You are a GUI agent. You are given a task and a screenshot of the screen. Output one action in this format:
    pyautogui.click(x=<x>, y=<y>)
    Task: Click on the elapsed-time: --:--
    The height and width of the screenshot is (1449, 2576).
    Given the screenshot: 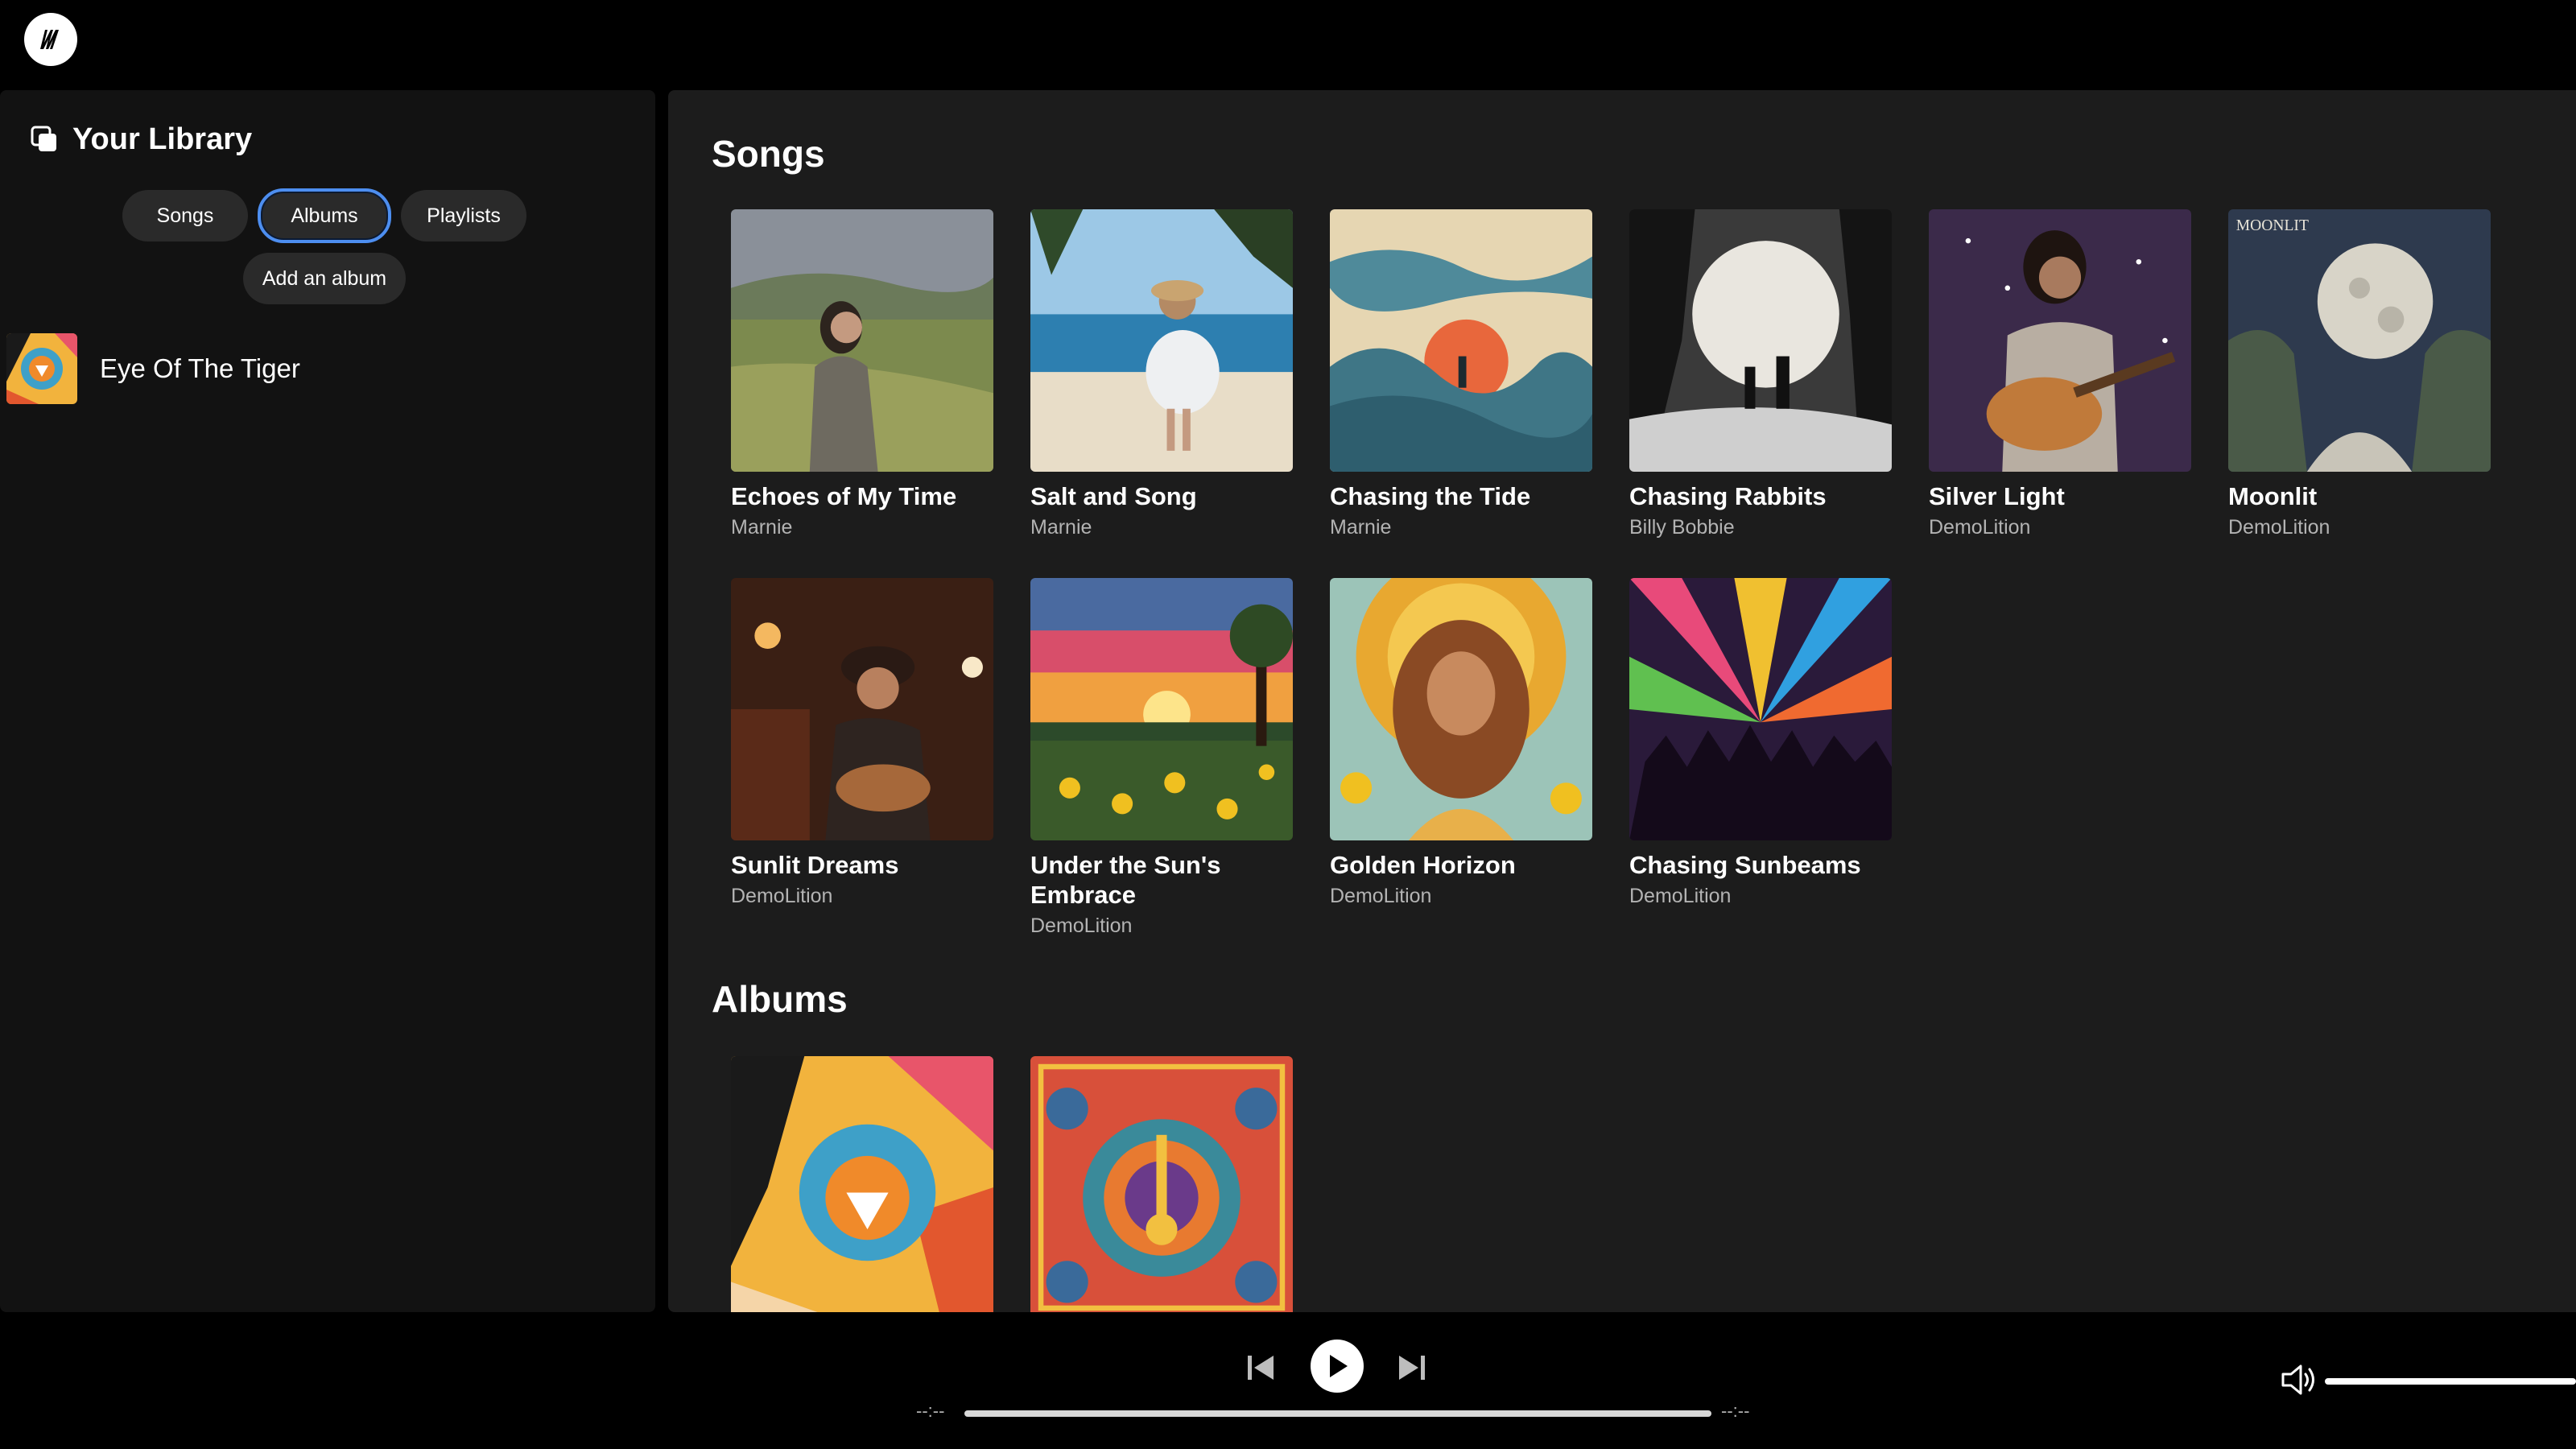 What is the action you would take?
    pyautogui.click(x=930, y=1411)
    